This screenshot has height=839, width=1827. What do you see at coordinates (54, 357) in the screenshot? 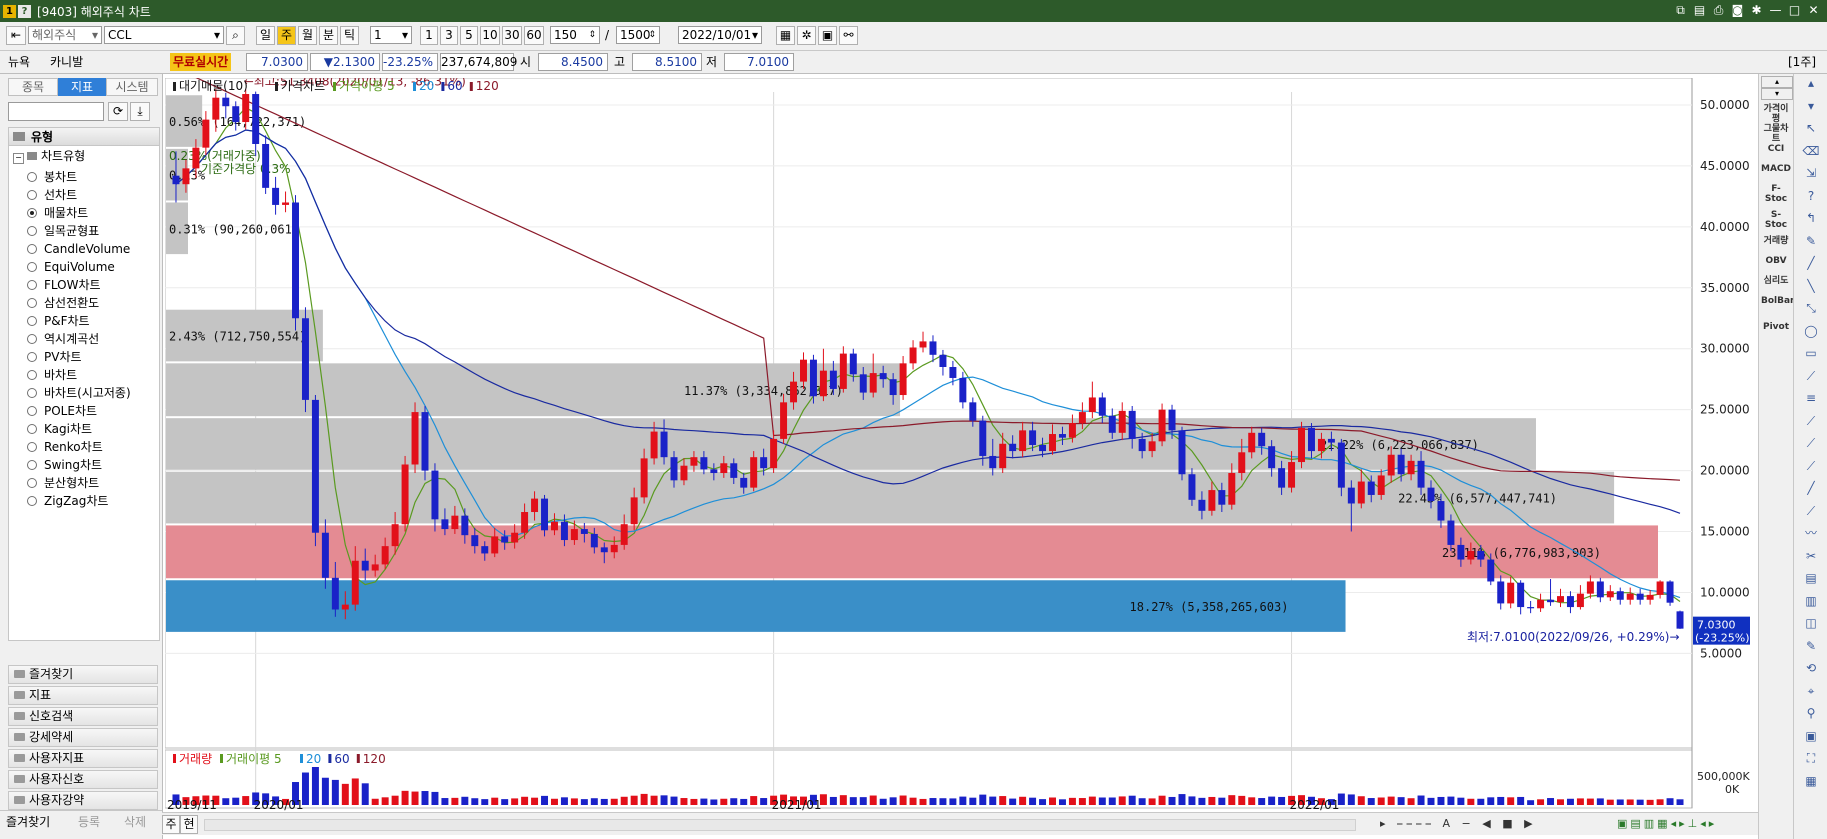
I see `chart-type-item: PV차트` at bounding box center [54, 357].